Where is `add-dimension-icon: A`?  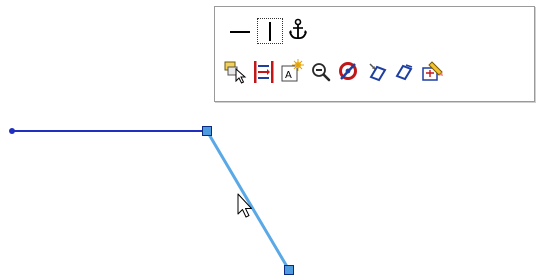 add-dimension-icon: A is located at coordinates (292, 70).